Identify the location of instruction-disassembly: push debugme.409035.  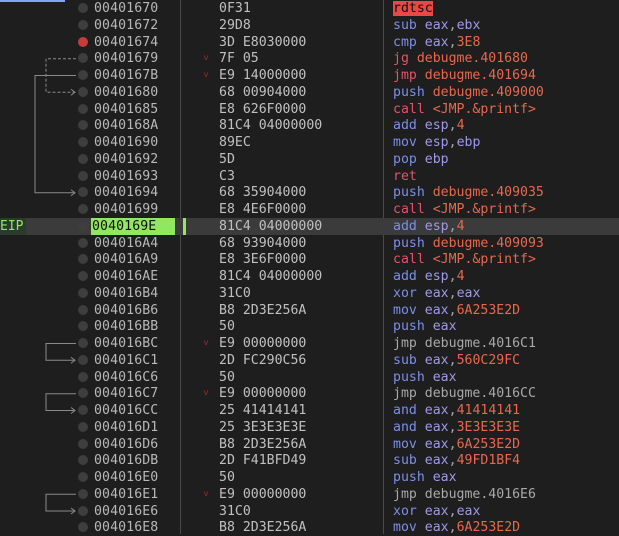
(468, 192).